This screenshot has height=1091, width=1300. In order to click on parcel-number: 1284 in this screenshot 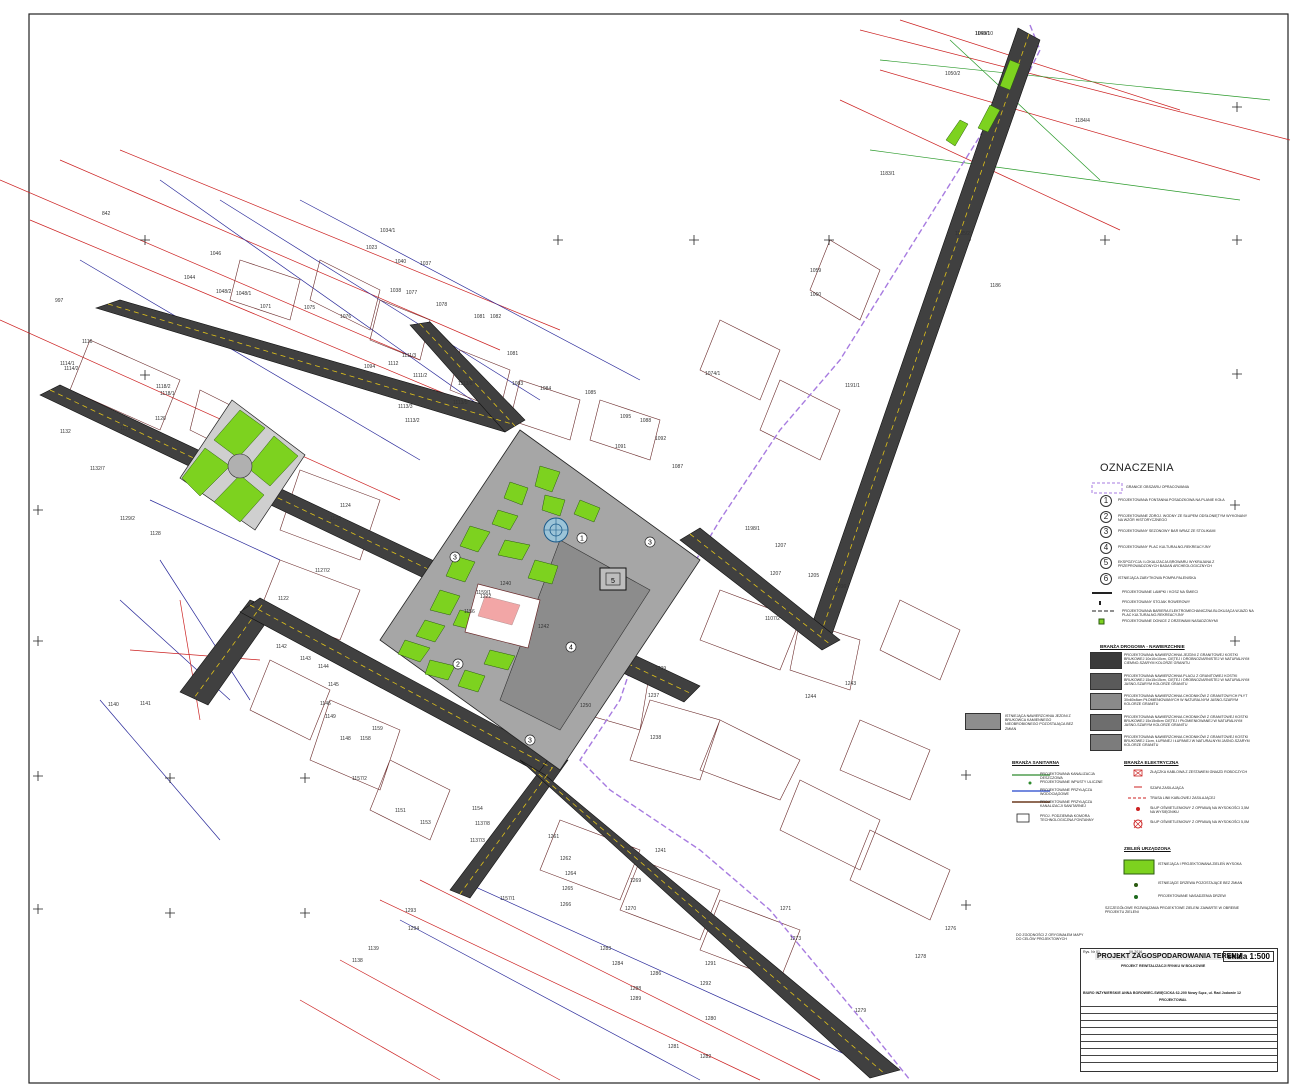, I will do `click(617, 964)`.